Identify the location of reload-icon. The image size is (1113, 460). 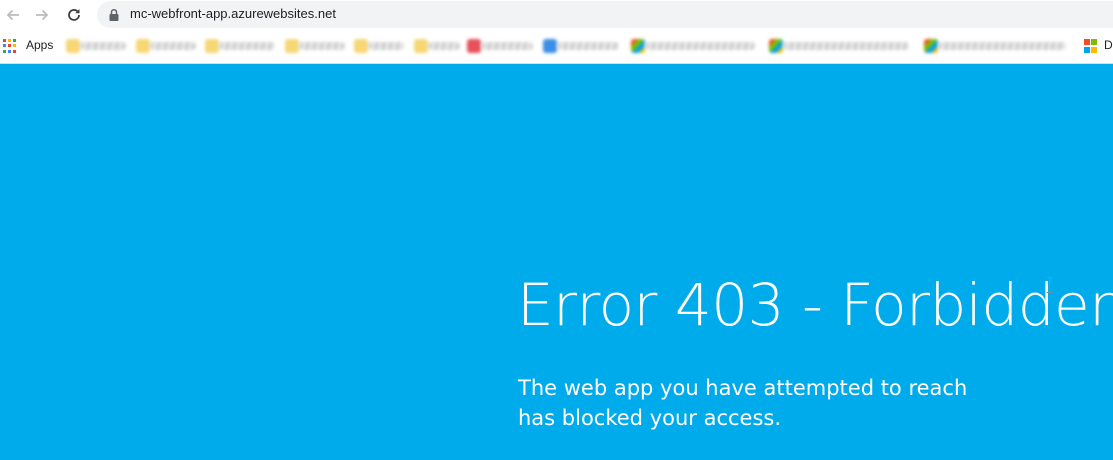
(74, 15).